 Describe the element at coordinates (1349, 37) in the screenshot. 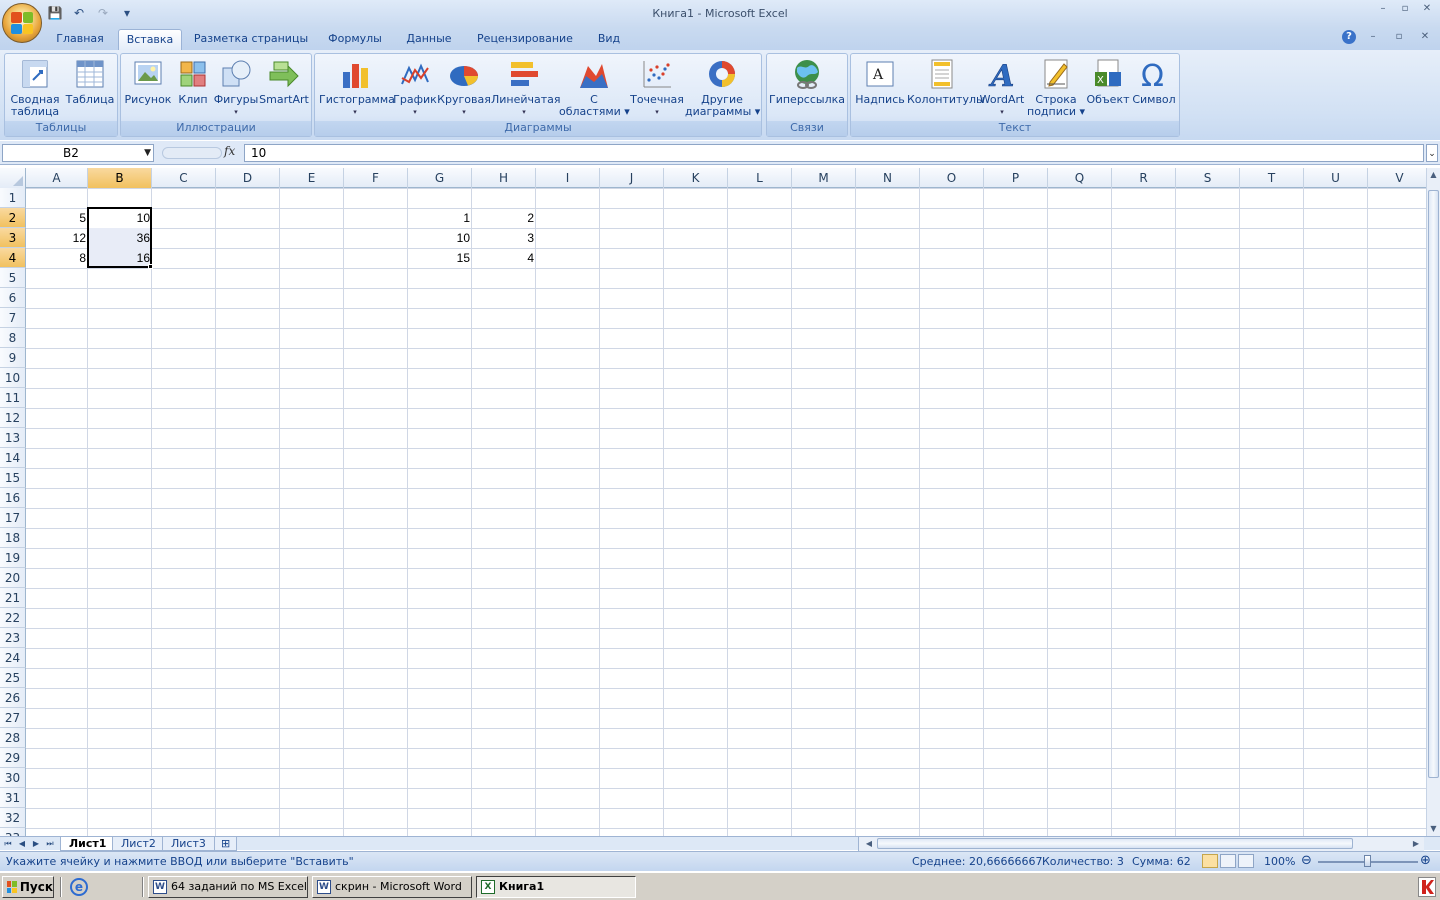

I see `help-icon: ?` at that location.